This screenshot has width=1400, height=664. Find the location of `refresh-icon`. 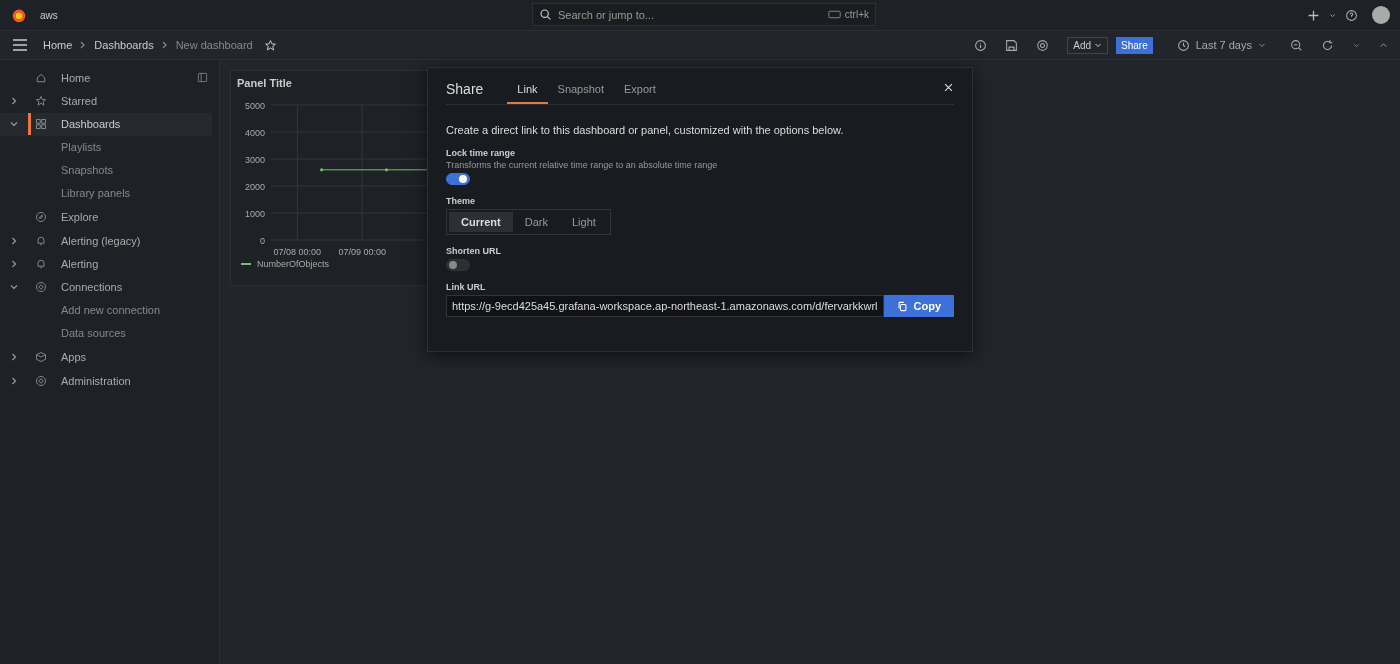

refresh-icon is located at coordinates (1327, 45).